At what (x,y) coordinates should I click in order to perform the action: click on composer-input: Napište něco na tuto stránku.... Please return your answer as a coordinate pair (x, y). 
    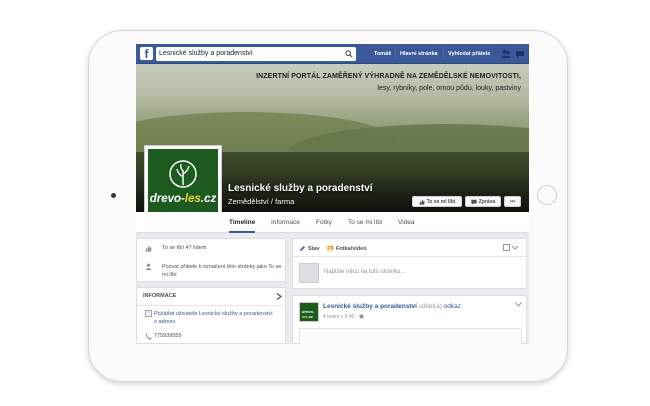
    Looking at the image, I should click on (364, 272).